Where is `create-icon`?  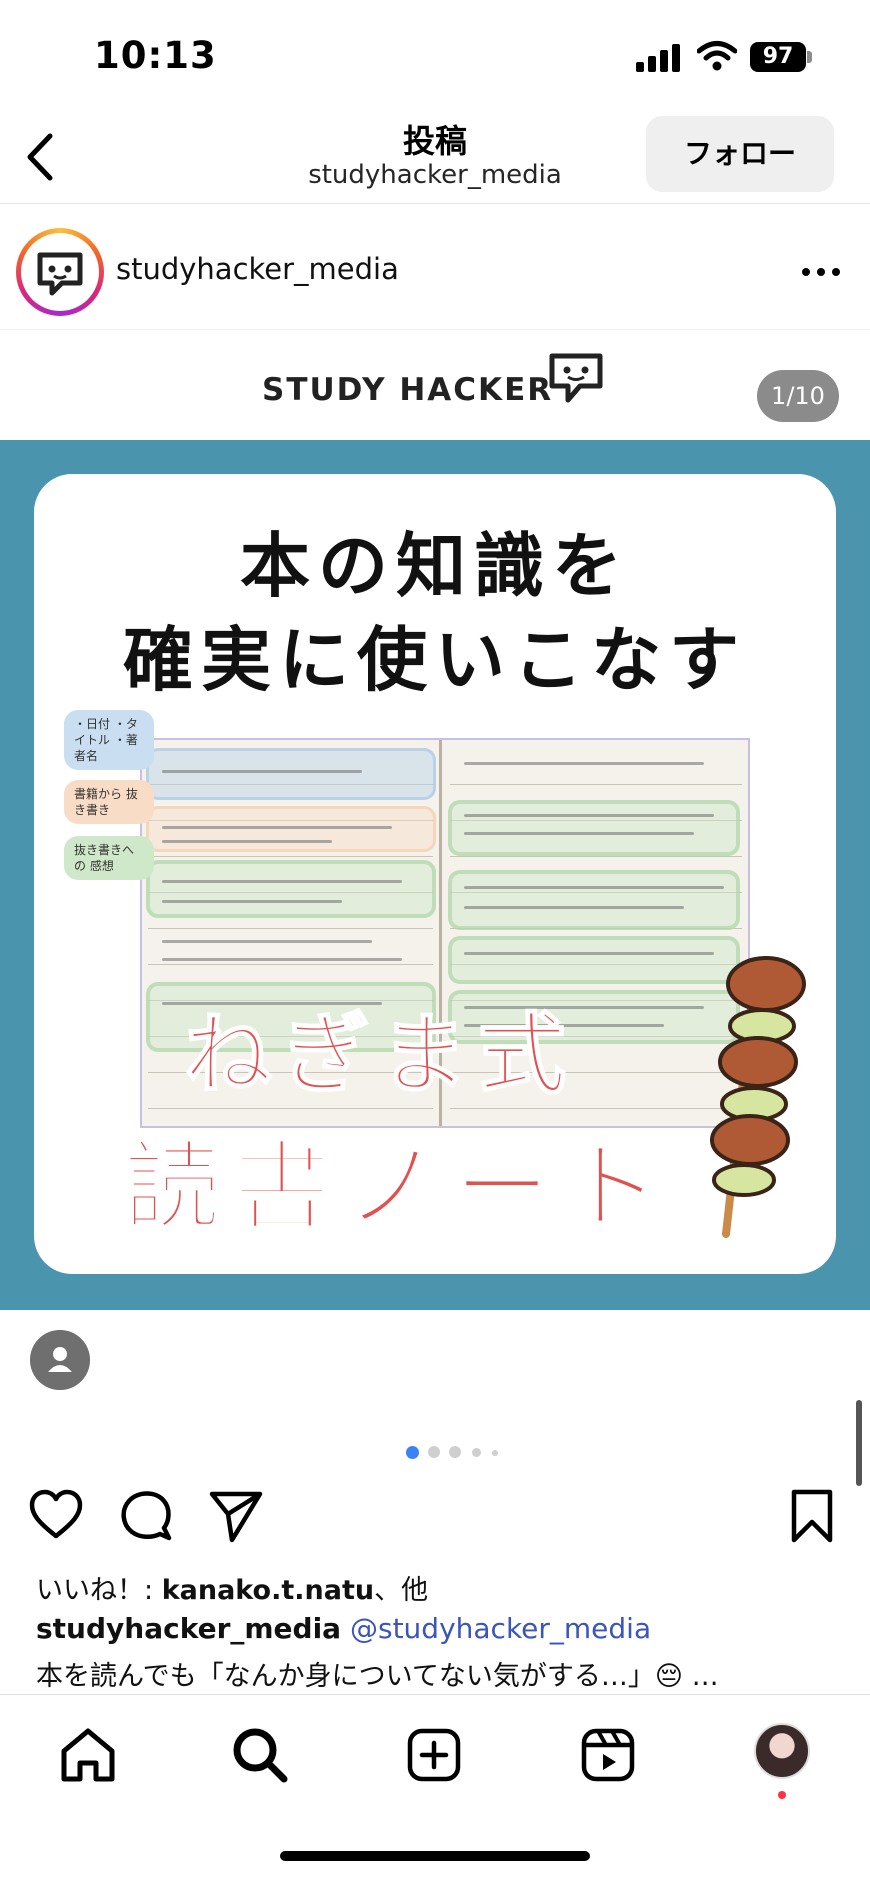
create-icon is located at coordinates (434, 1755).